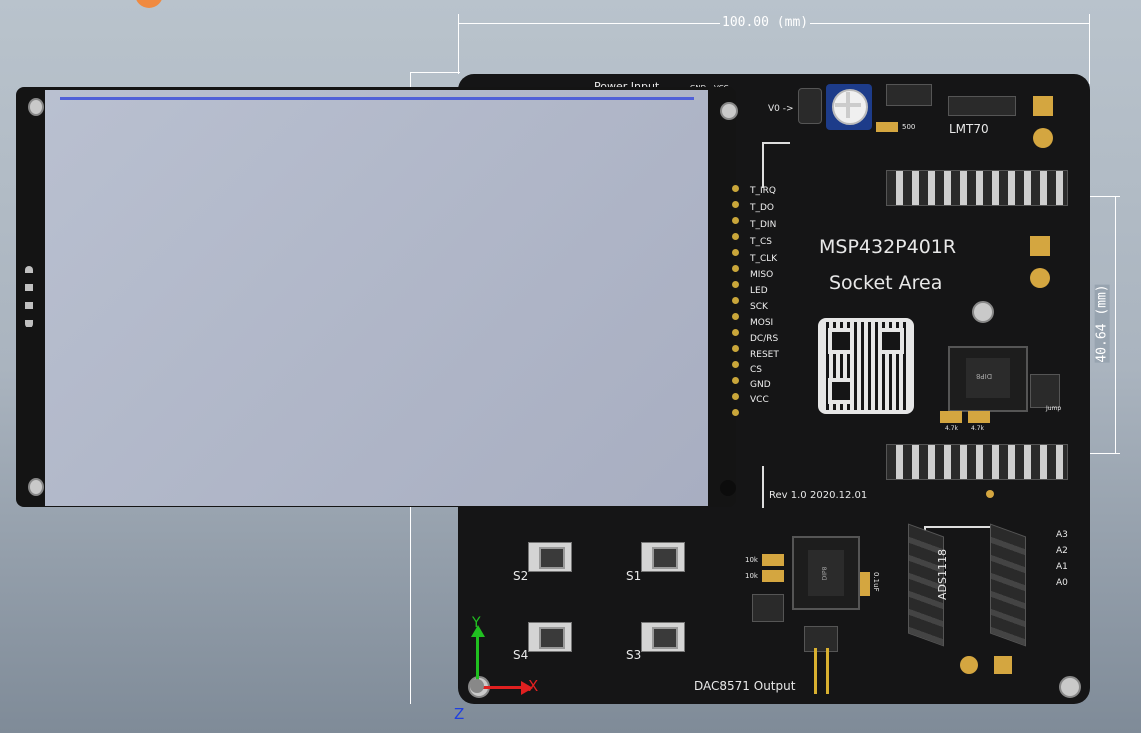 This screenshot has width=1141, height=733. I want to click on rev-outline, so click(763, 487).